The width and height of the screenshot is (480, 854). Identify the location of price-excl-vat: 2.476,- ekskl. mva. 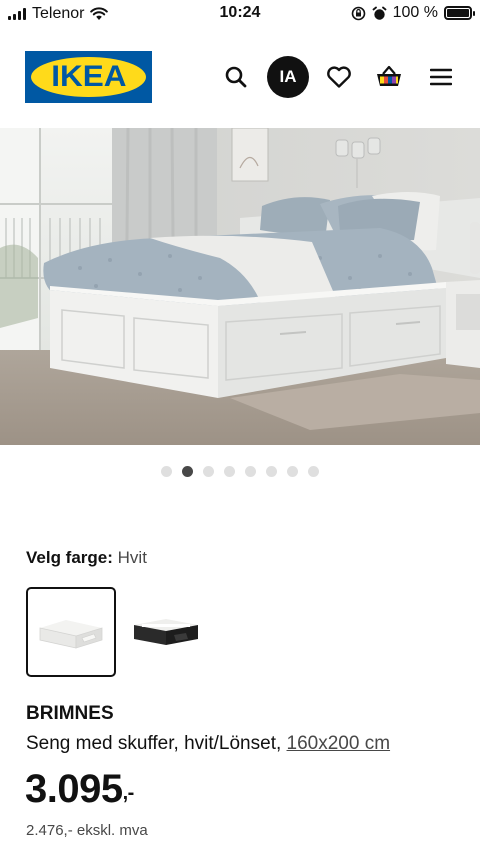
(87, 830).